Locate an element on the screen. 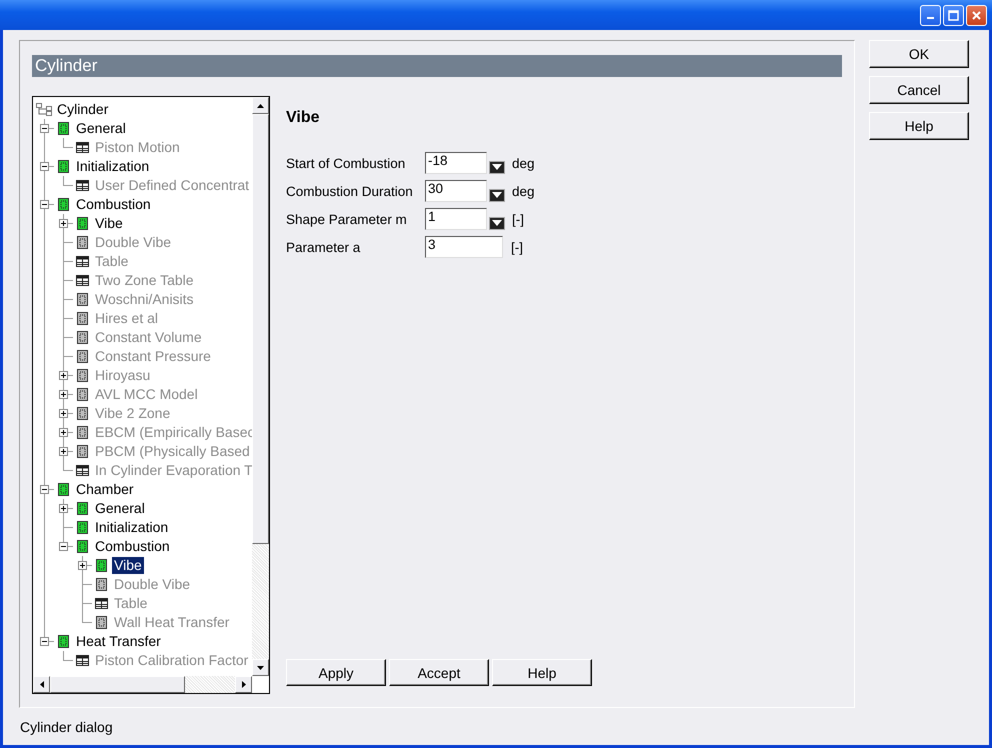 The image size is (992, 748). field-label: Shape Parameter m is located at coordinates (347, 219).